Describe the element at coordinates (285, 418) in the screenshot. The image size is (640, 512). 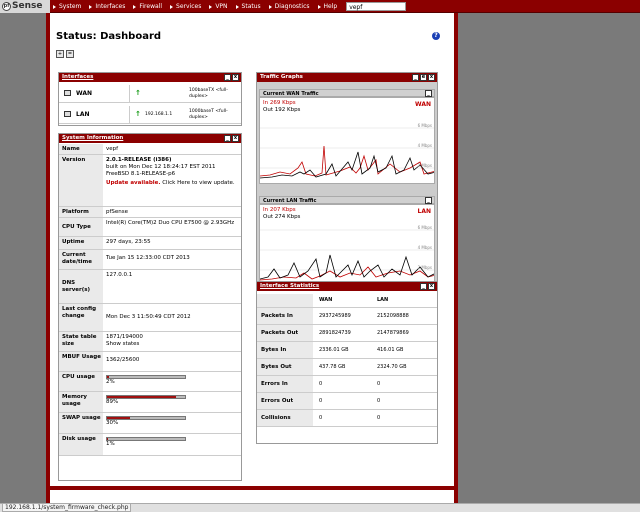
I see `stats-label: Collisions` at that location.